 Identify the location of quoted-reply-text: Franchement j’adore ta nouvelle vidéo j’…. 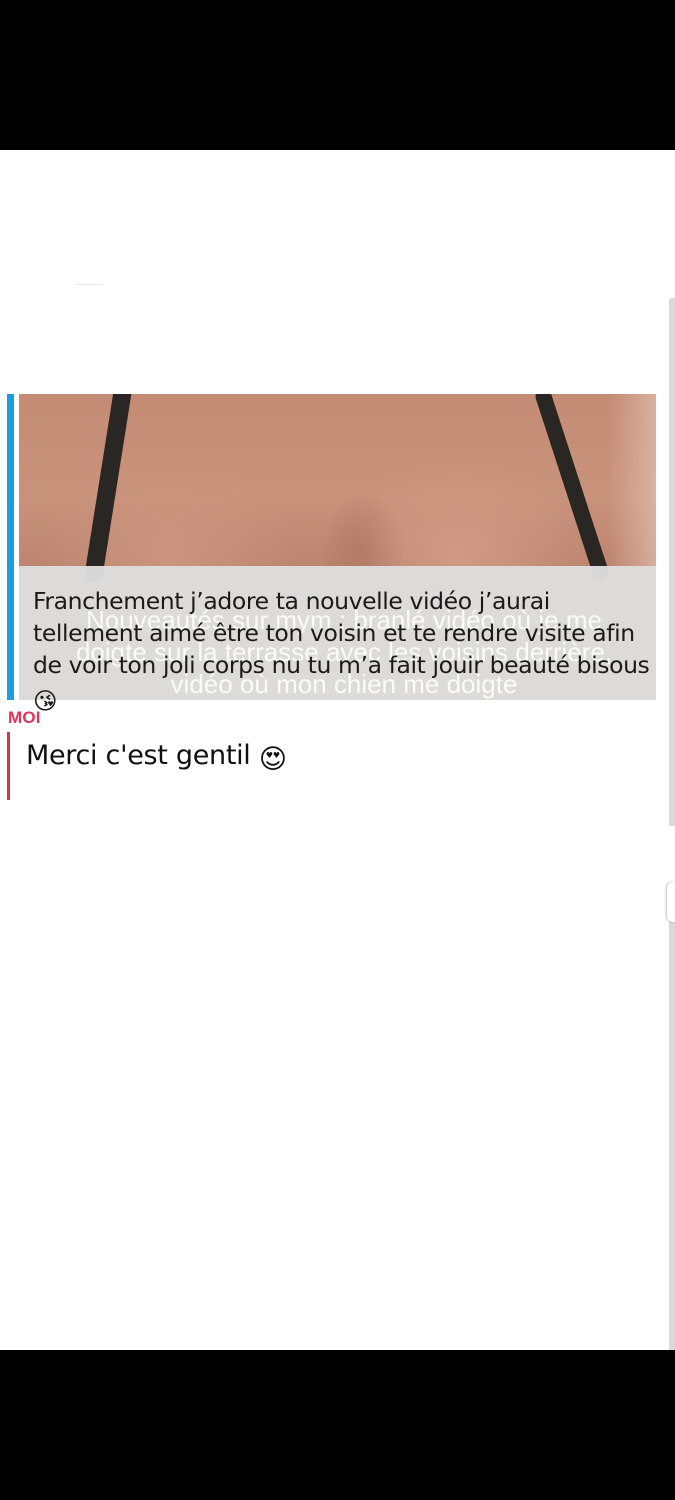
(344, 651).